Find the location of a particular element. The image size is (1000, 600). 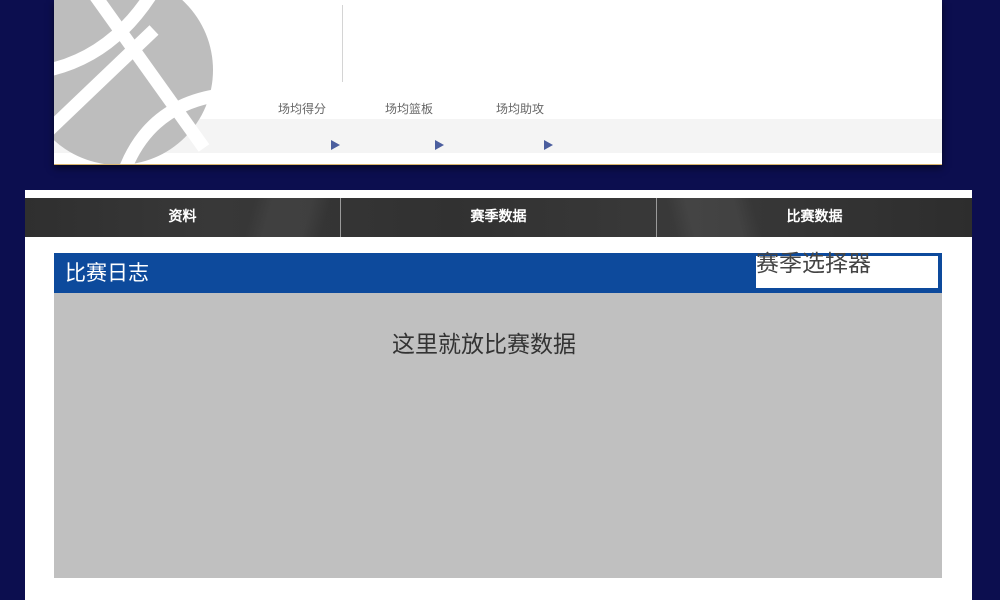

tab-game-stats: 比赛数据 is located at coordinates (814, 217).